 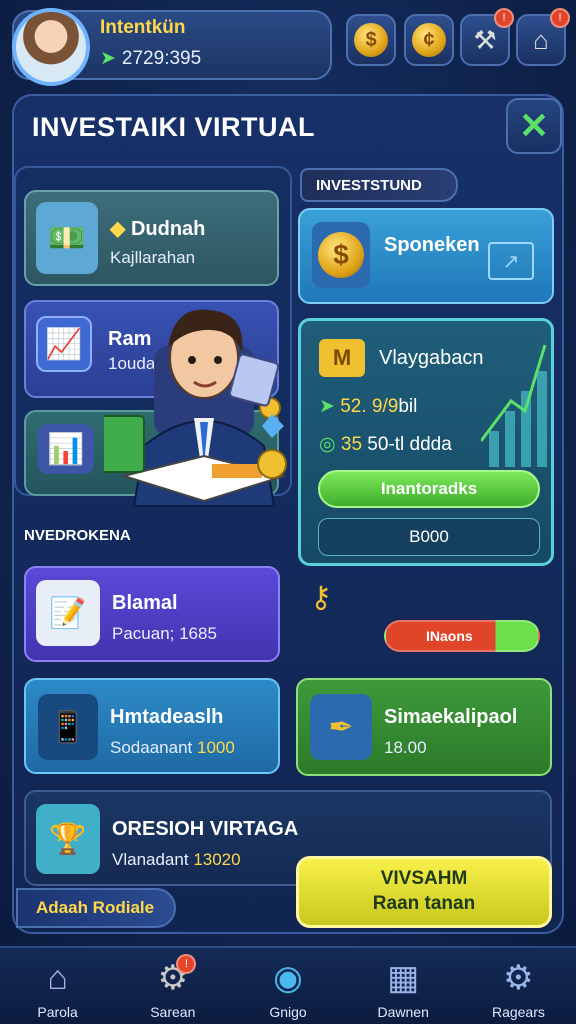 What do you see at coordinates (341, 727) in the screenshot?
I see `pen-icon: ✒` at bounding box center [341, 727].